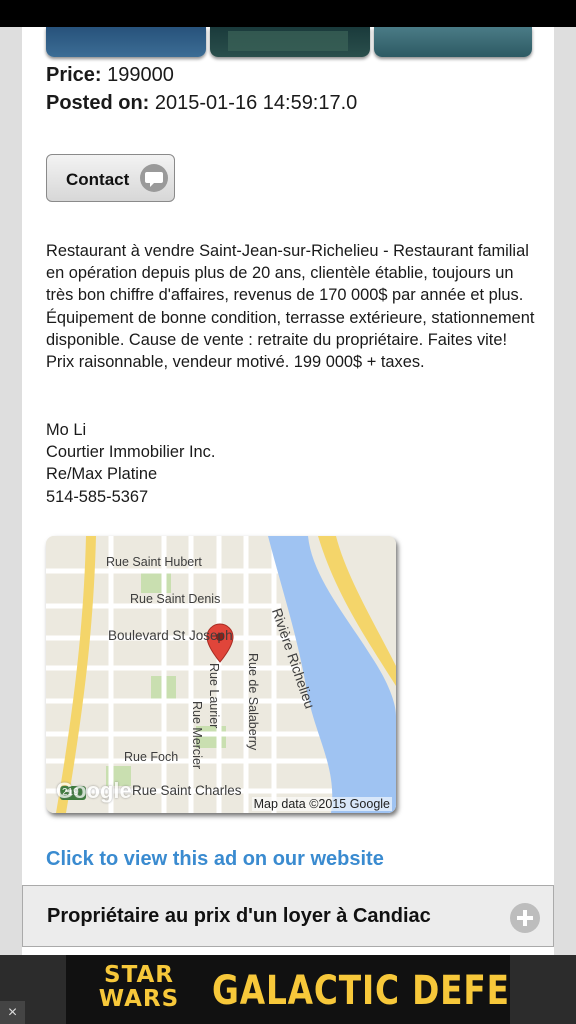 Image resolution: width=576 pixels, height=1024 pixels. What do you see at coordinates (175, 599) in the screenshot?
I see `map-street-label: Rue Saint Denis` at bounding box center [175, 599].